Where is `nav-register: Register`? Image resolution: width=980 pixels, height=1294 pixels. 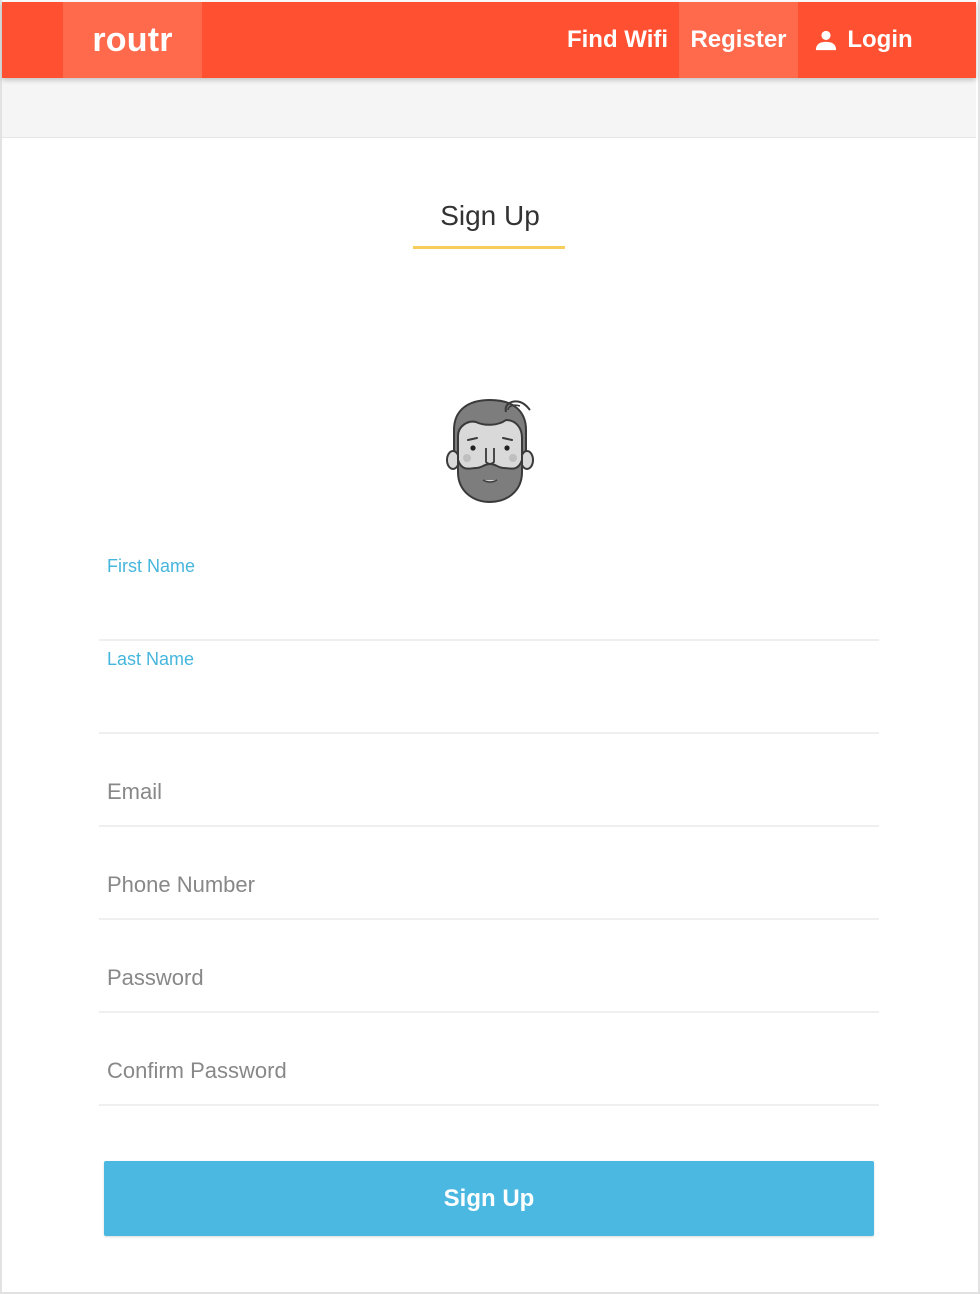
nav-register: Register is located at coordinates (738, 40).